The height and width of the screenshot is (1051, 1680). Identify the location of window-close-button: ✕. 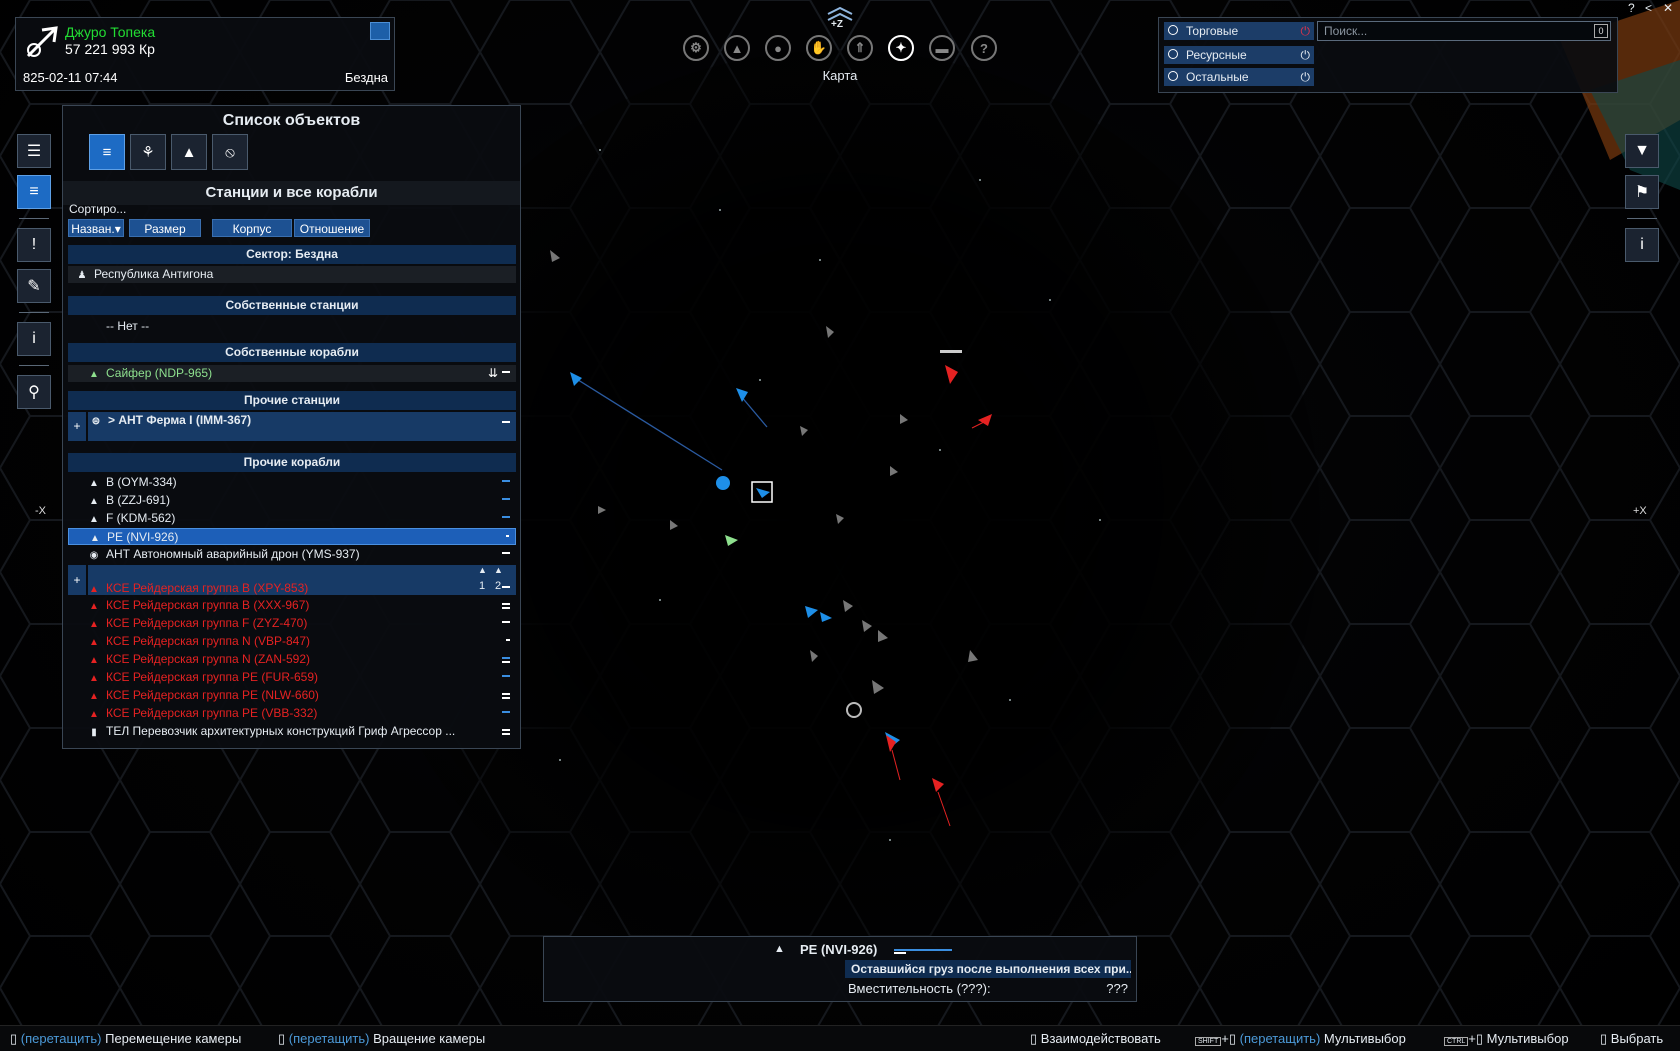
(1668, 8).